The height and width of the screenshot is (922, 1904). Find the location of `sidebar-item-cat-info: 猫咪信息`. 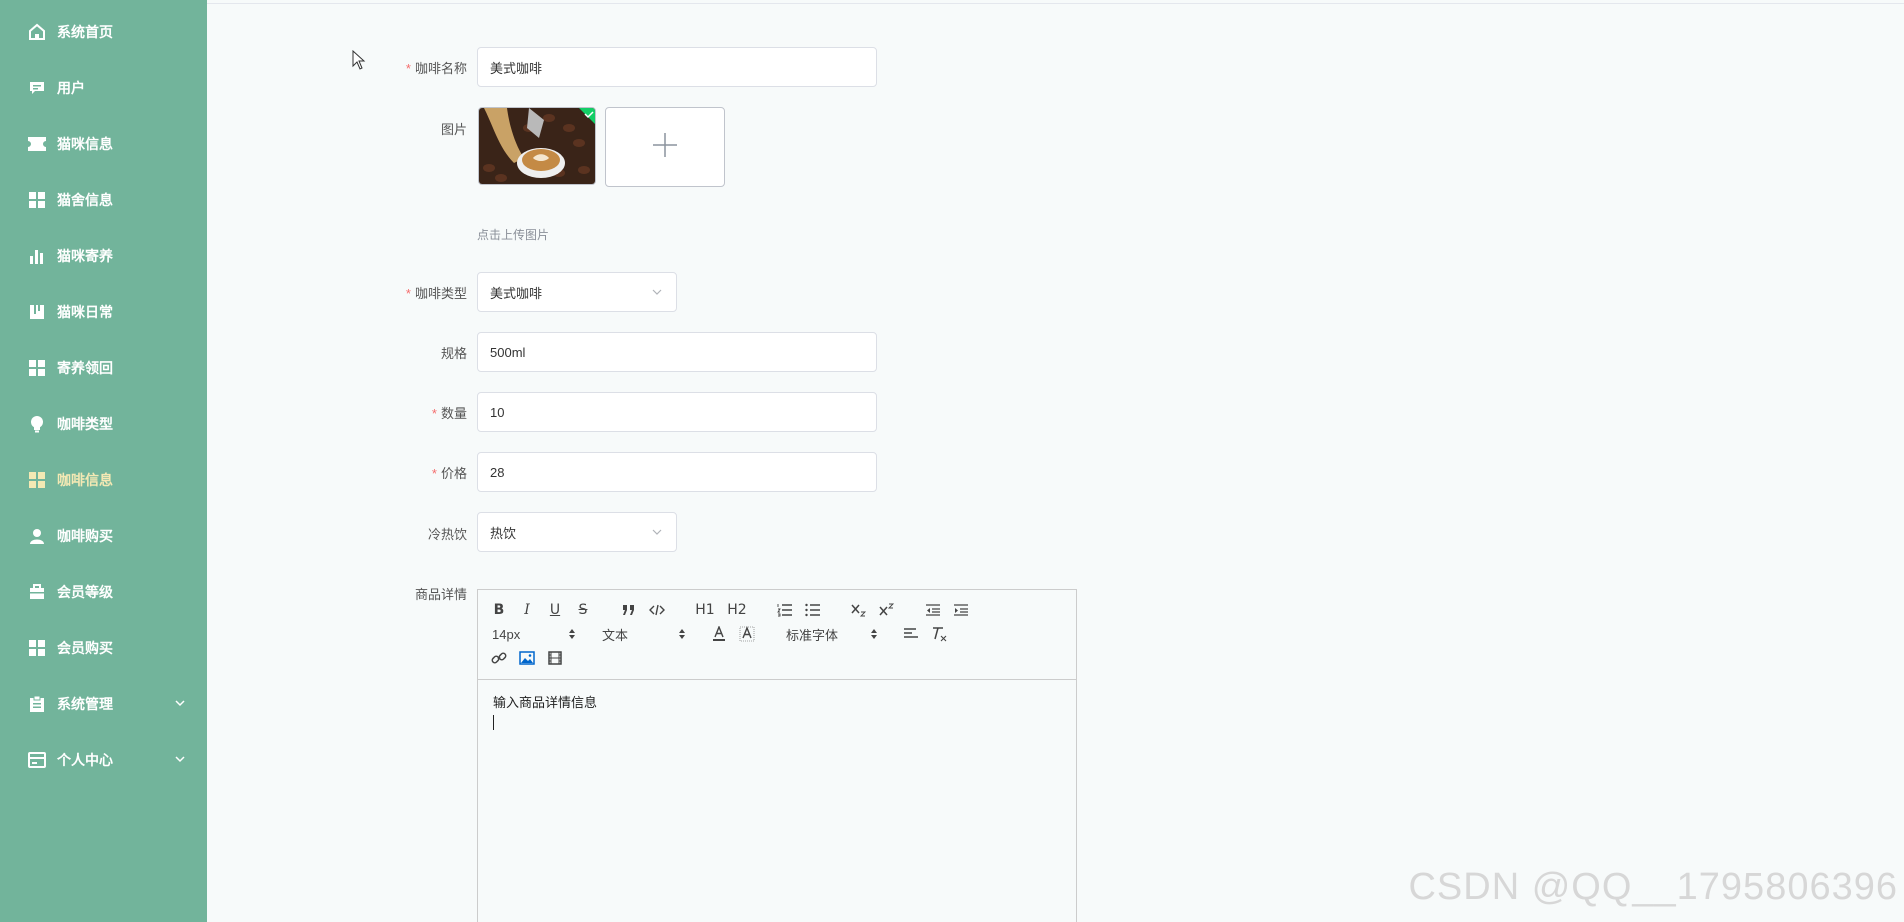

sidebar-item-cat-info: 猫咪信息 is located at coordinates (103, 144).